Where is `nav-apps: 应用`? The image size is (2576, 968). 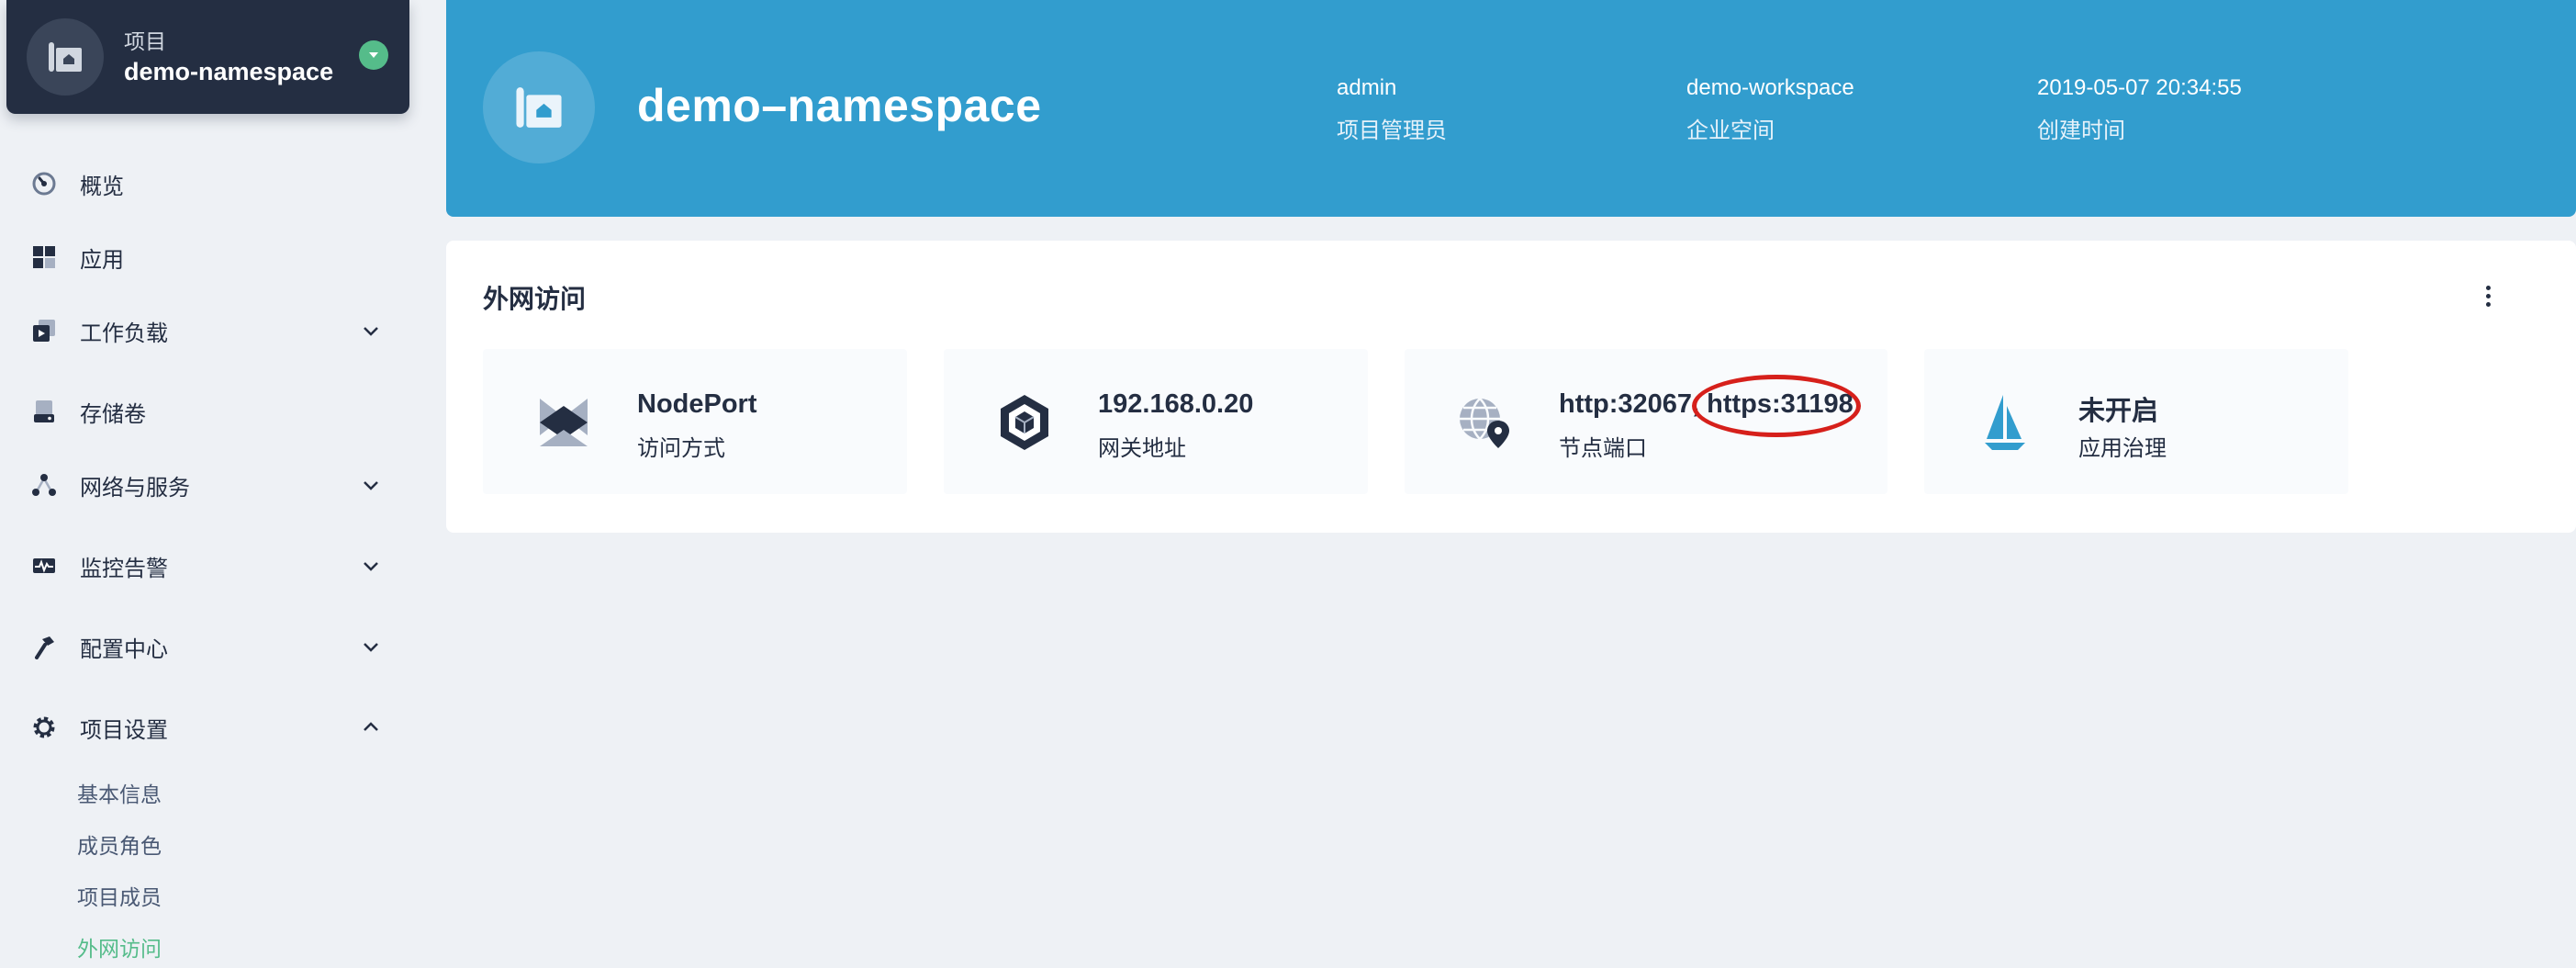
nav-apps: 应用 is located at coordinates (202, 257).